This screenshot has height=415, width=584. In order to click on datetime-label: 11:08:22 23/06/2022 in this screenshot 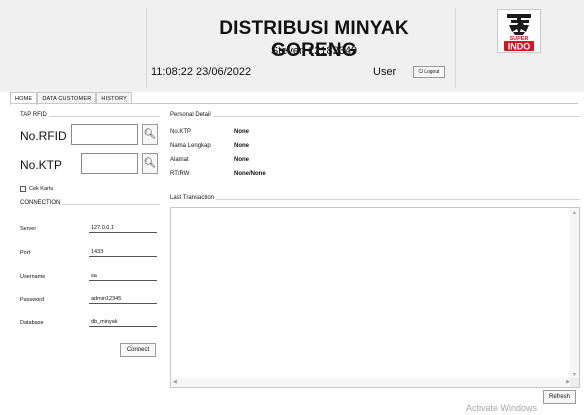, I will do `click(201, 72)`.